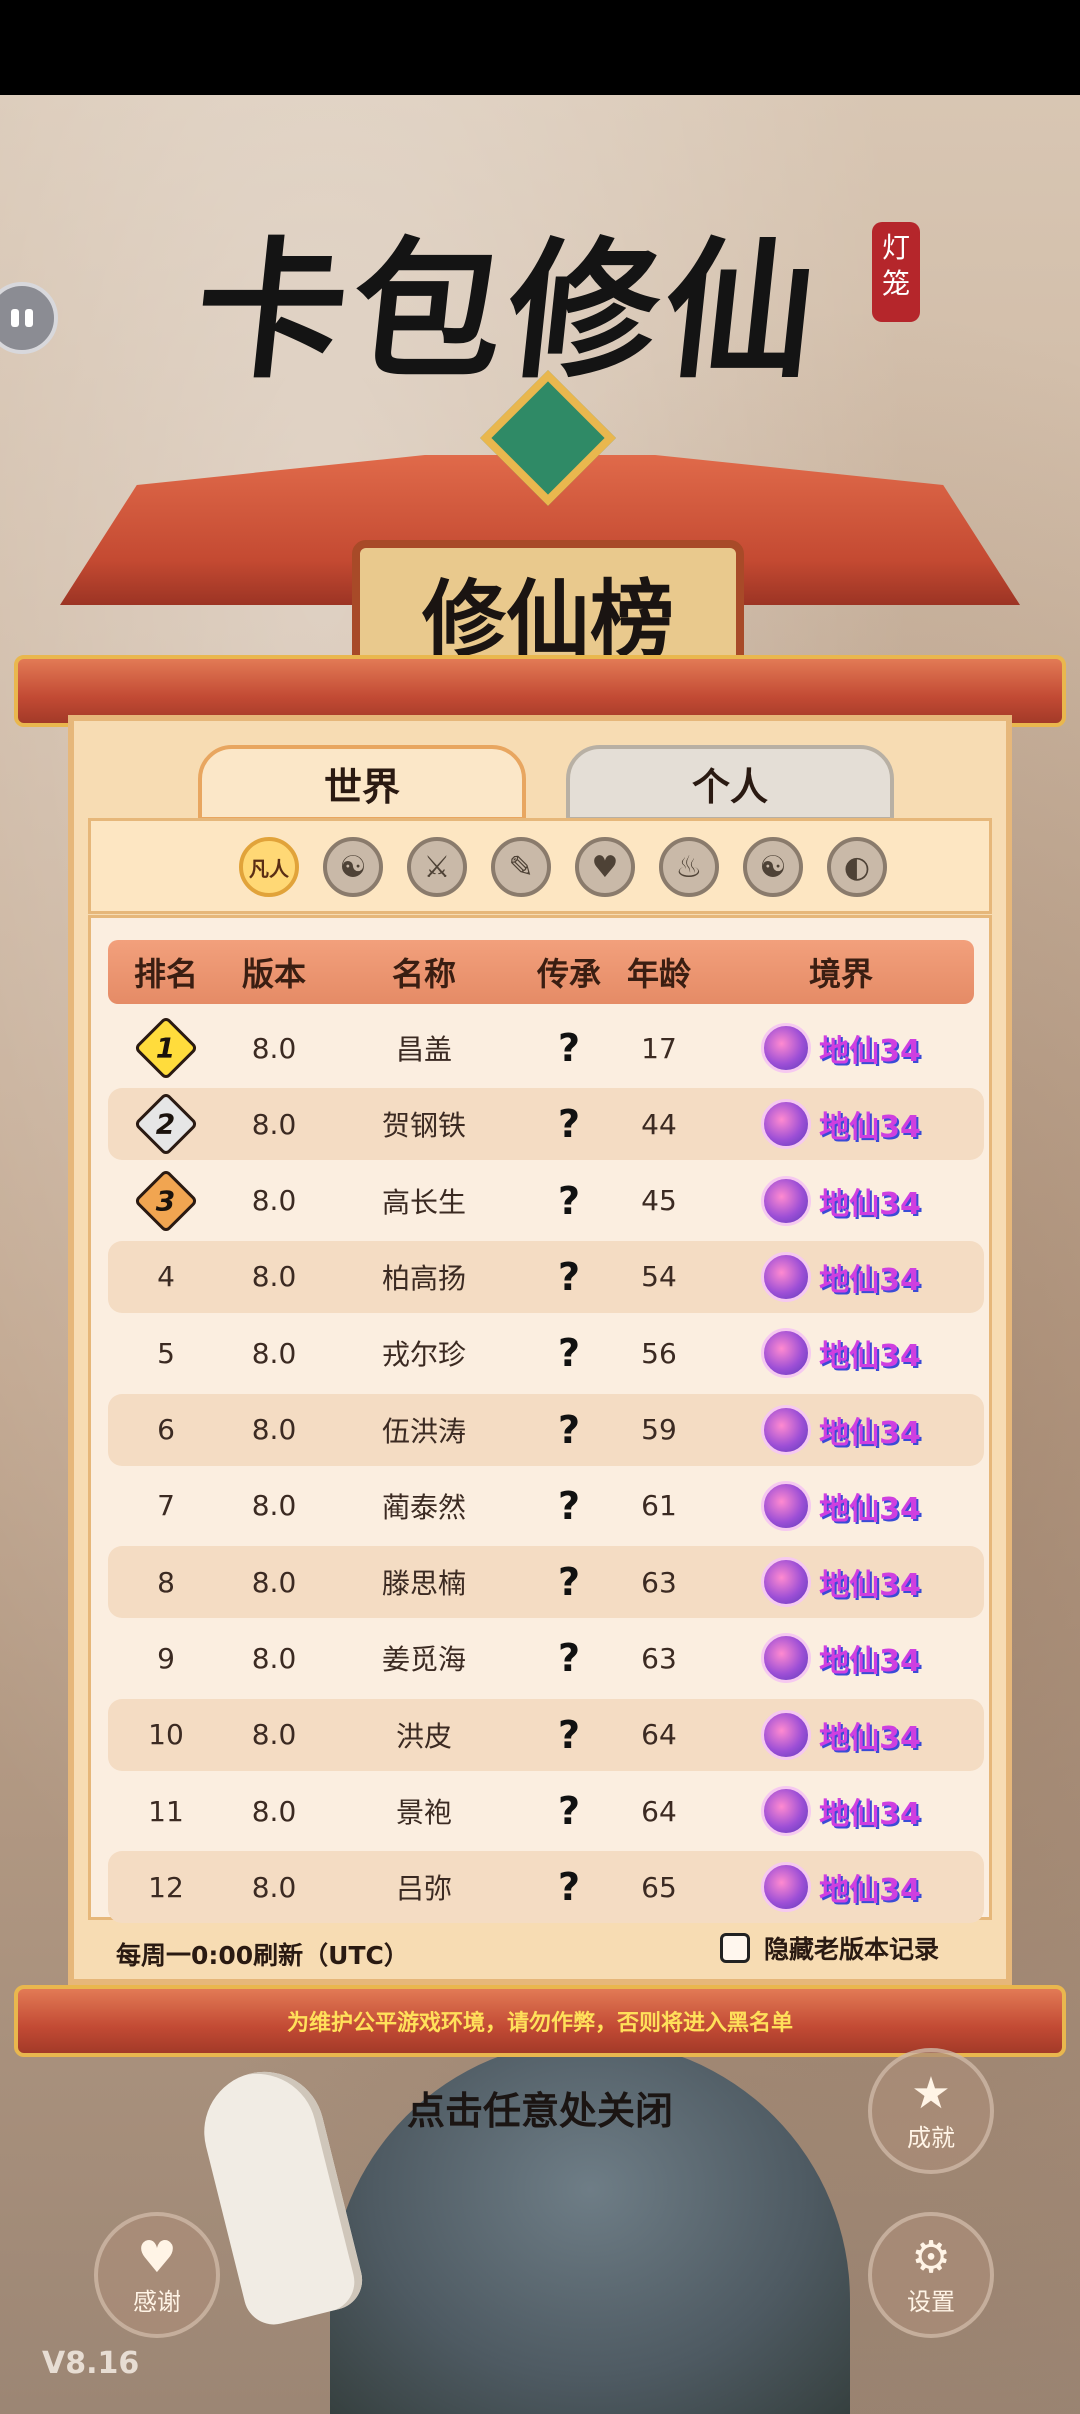  I want to click on header-name: 名称, so click(423, 974).